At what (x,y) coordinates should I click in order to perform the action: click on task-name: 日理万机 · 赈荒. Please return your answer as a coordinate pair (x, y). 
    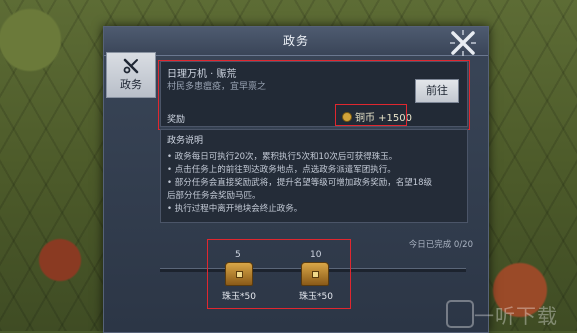
    Looking at the image, I should click on (202, 74).